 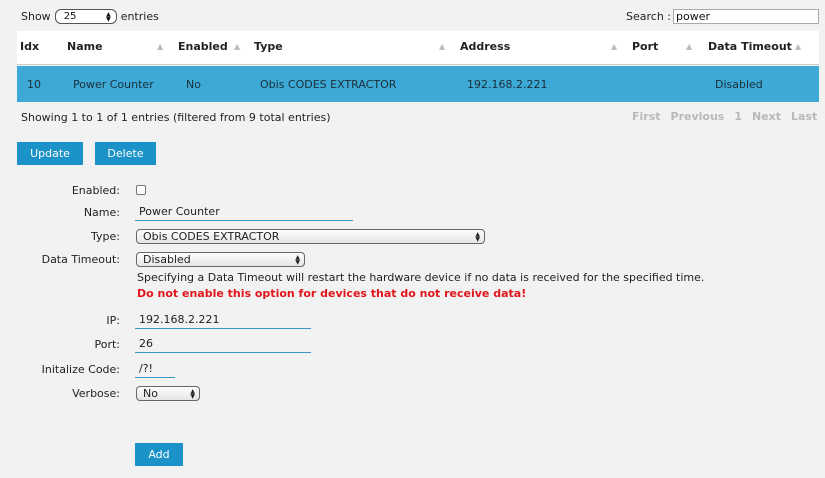 What do you see at coordinates (167, 259) in the screenshot?
I see `timeout-select-value: Disabled` at bounding box center [167, 259].